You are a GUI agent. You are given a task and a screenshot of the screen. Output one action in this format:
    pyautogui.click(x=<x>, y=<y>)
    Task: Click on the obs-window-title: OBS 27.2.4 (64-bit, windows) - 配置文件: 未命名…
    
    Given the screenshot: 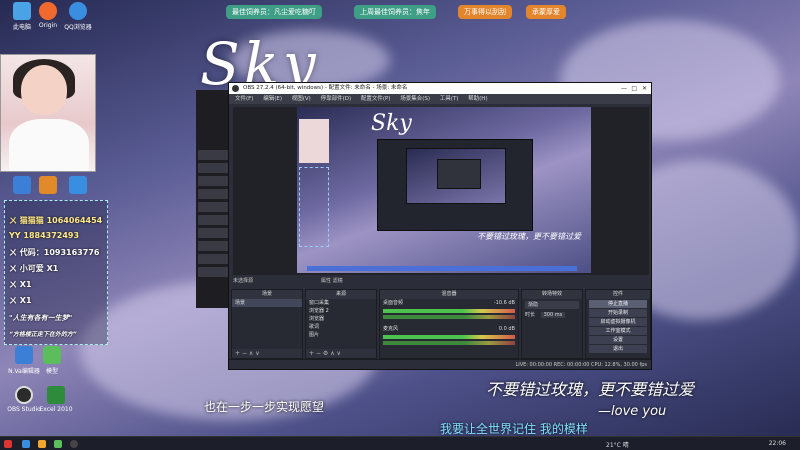 What is the action you would take?
    pyautogui.click(x=325, y=88)
    